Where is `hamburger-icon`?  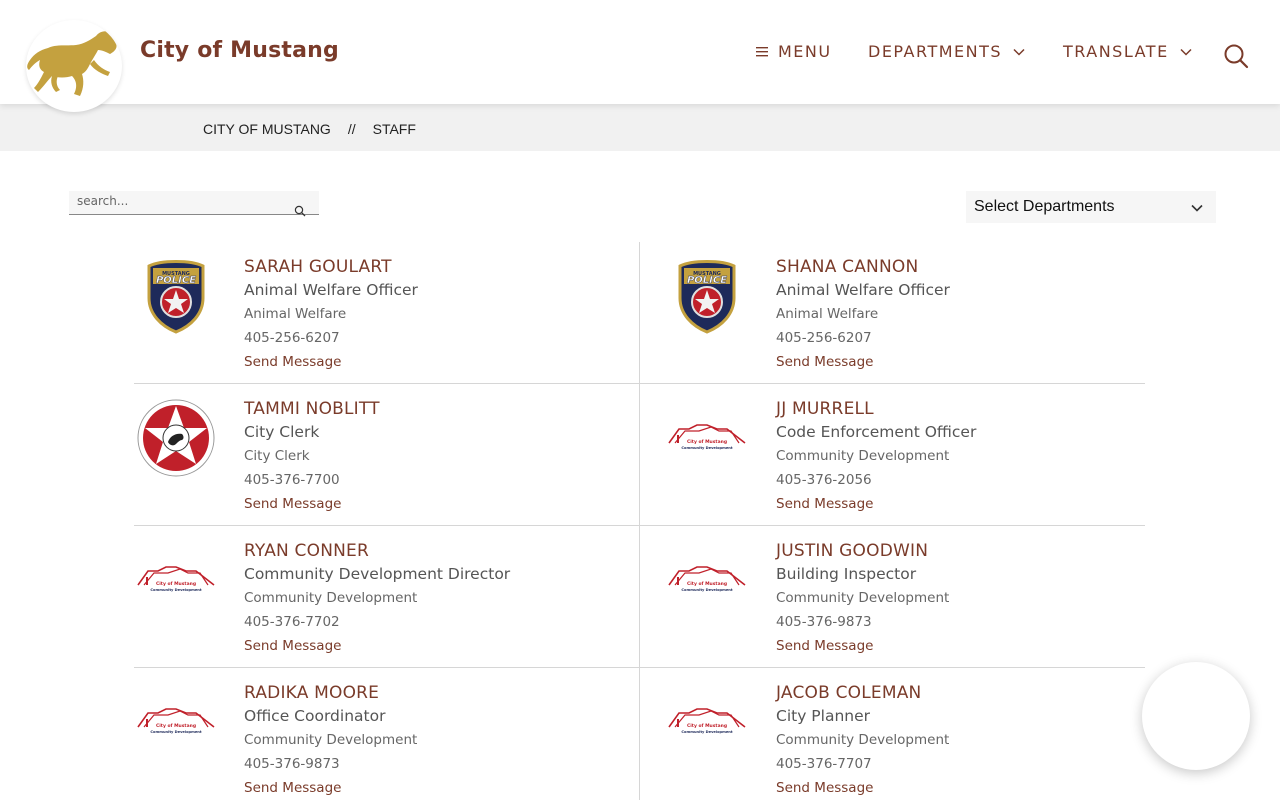 hamburger-icon is located at coordinates (762, 52).